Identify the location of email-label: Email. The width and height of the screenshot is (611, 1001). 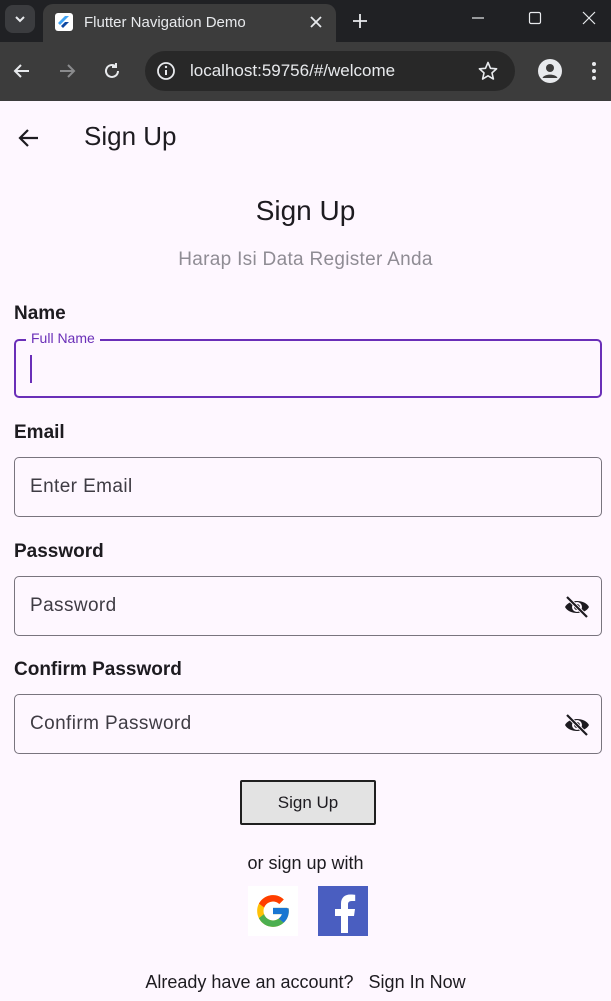
(39, 432).